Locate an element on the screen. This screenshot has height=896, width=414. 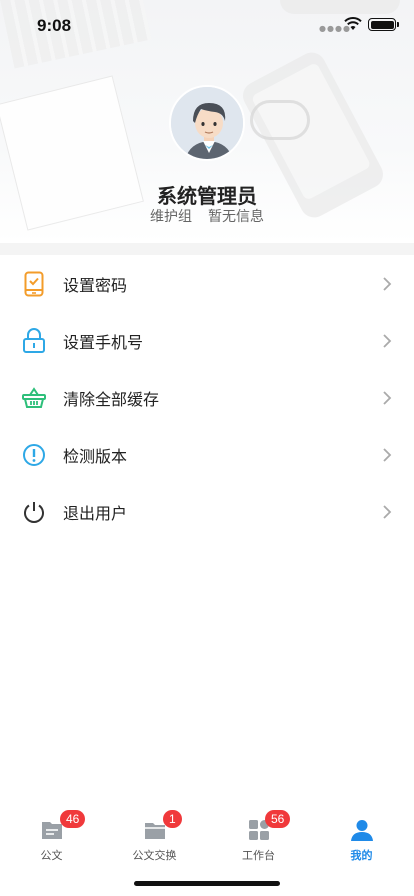
wifi-icon is located at coordinates (353, 23).